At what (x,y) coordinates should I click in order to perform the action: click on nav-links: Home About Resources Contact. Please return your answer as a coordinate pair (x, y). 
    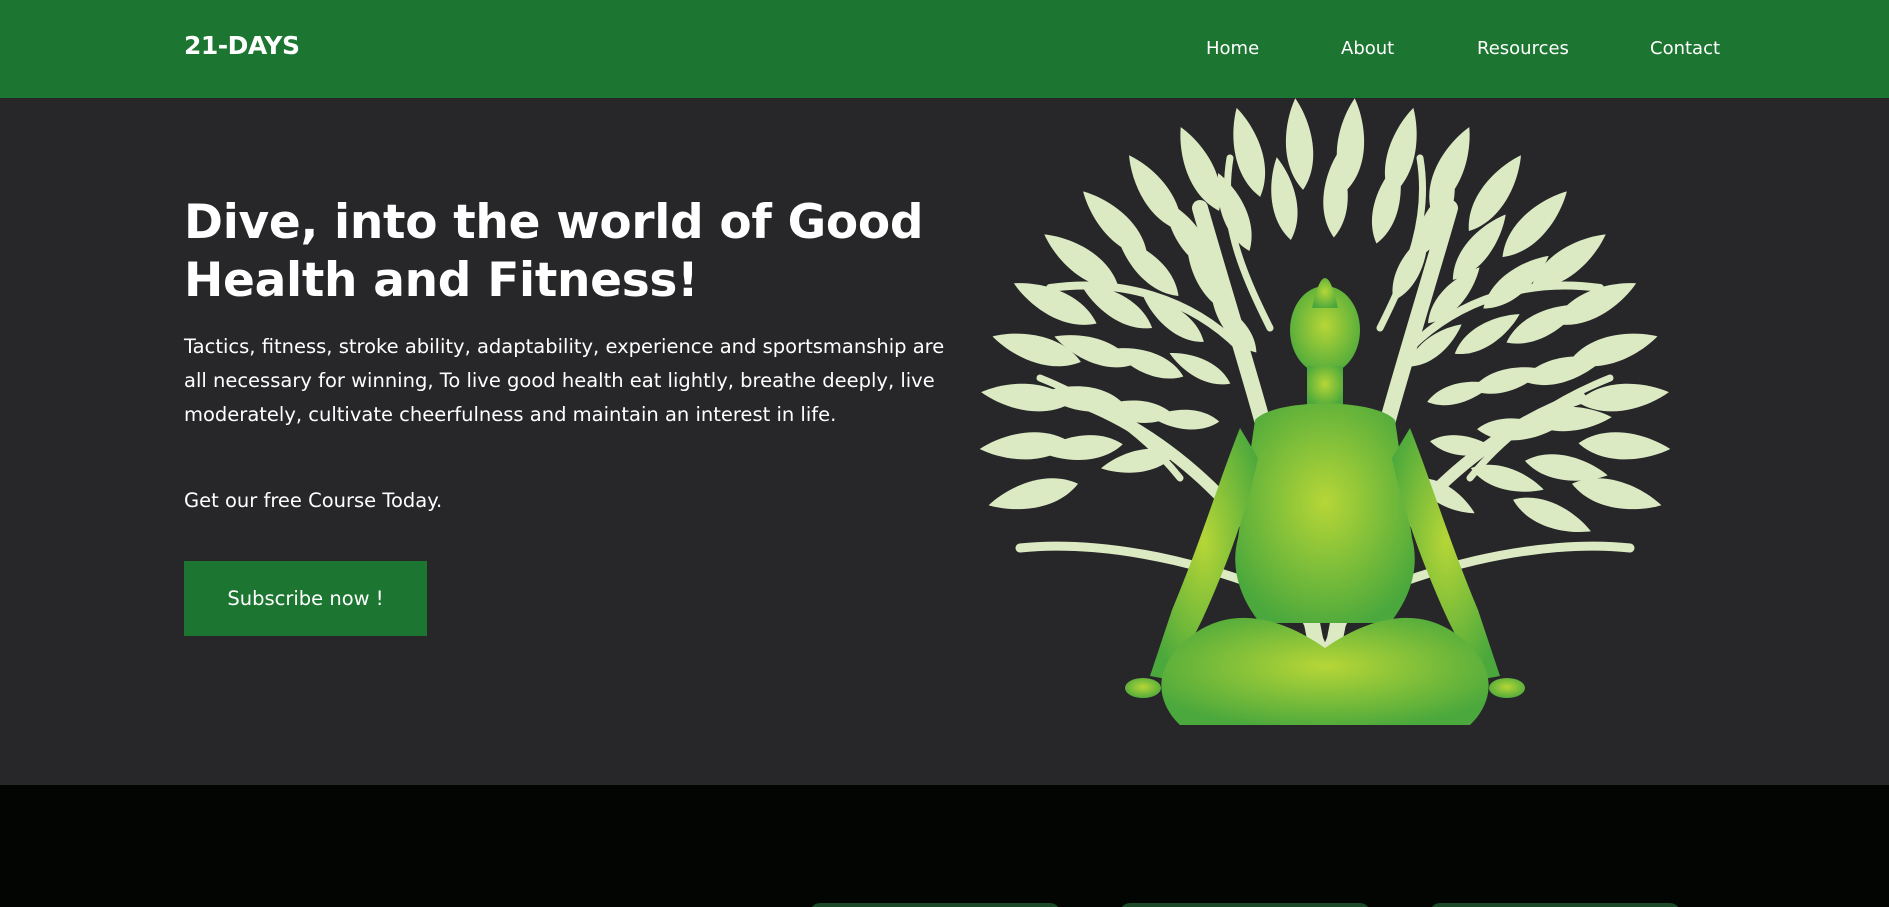
    Looking at the image, I should click on (944, 50).